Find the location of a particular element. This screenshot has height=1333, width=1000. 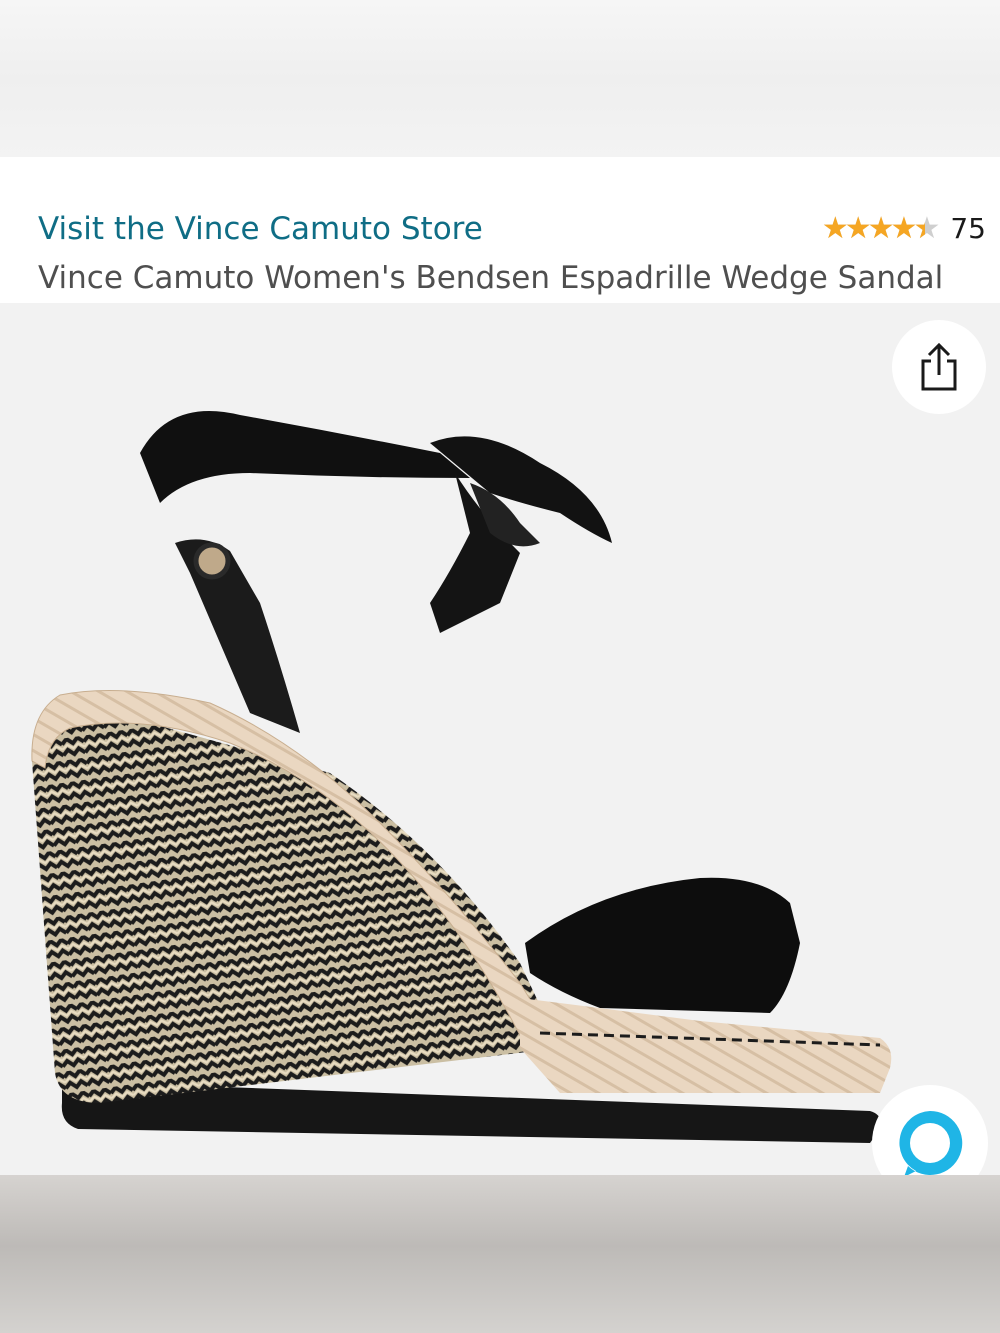

visit-store-link: Visit the Vince Camuto Store is located at coordinates (260, 229).